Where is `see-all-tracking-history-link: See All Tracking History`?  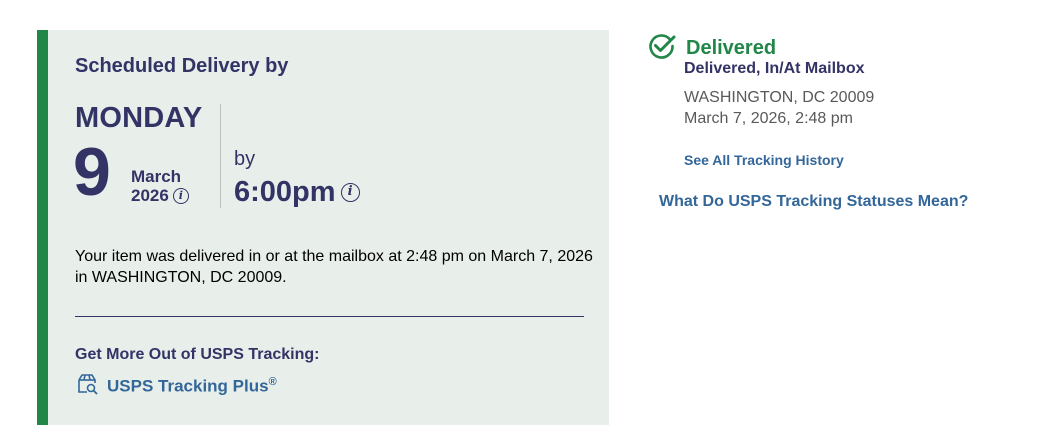 see-all-tracking-history-link: See All Tracking History is located at coordinates (764, 160).